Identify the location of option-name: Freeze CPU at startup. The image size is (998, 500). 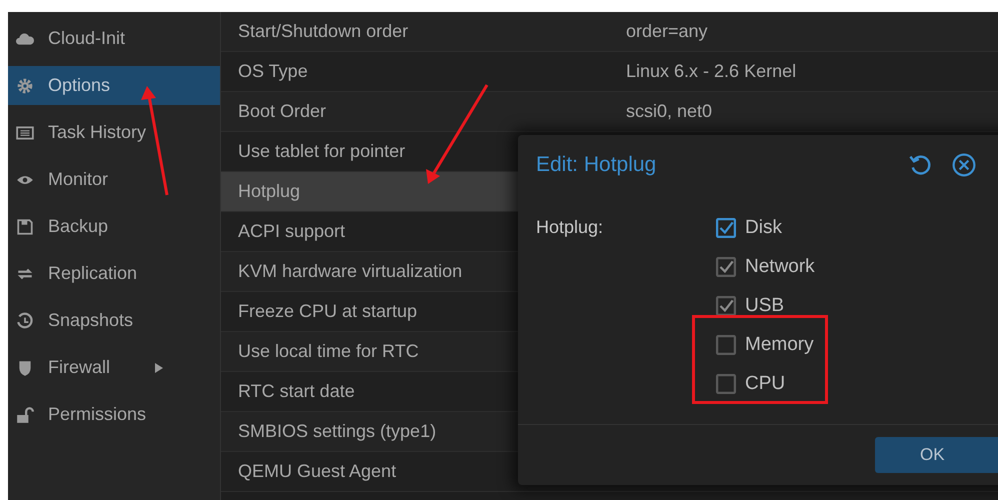
(328, 311).